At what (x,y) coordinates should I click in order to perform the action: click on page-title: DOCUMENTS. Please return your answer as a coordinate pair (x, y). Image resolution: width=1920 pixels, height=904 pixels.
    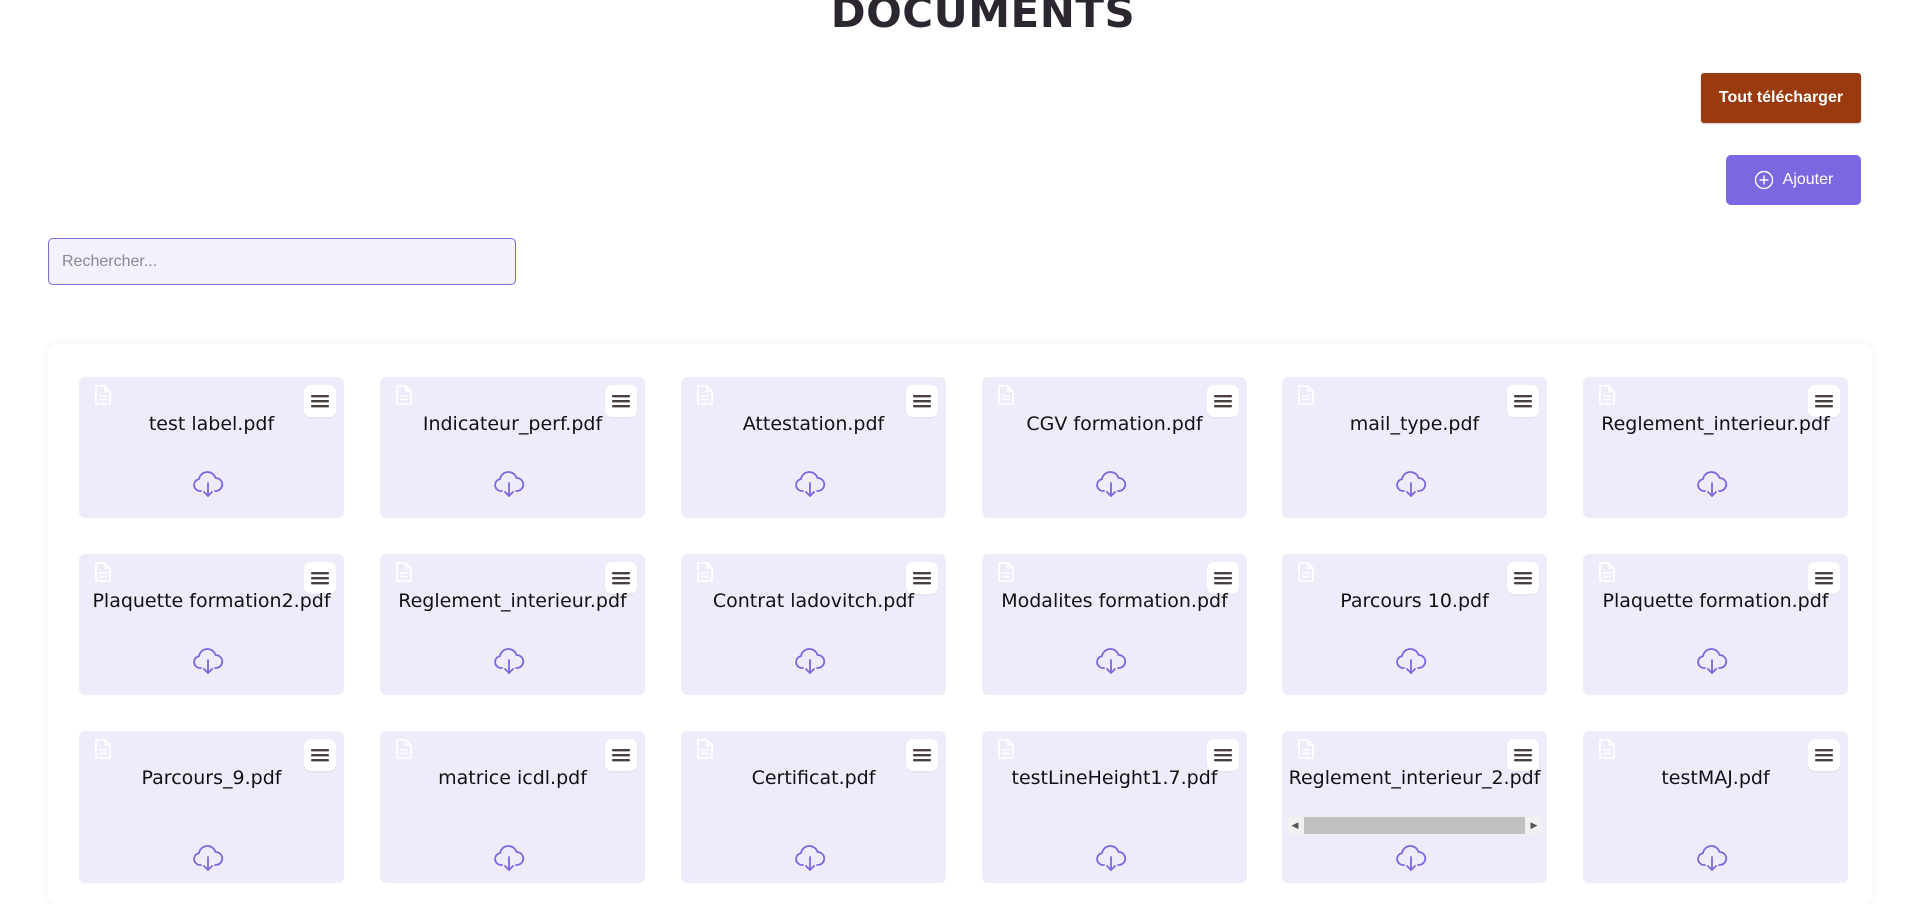
    Looking at the image, I should click on (983, 18).